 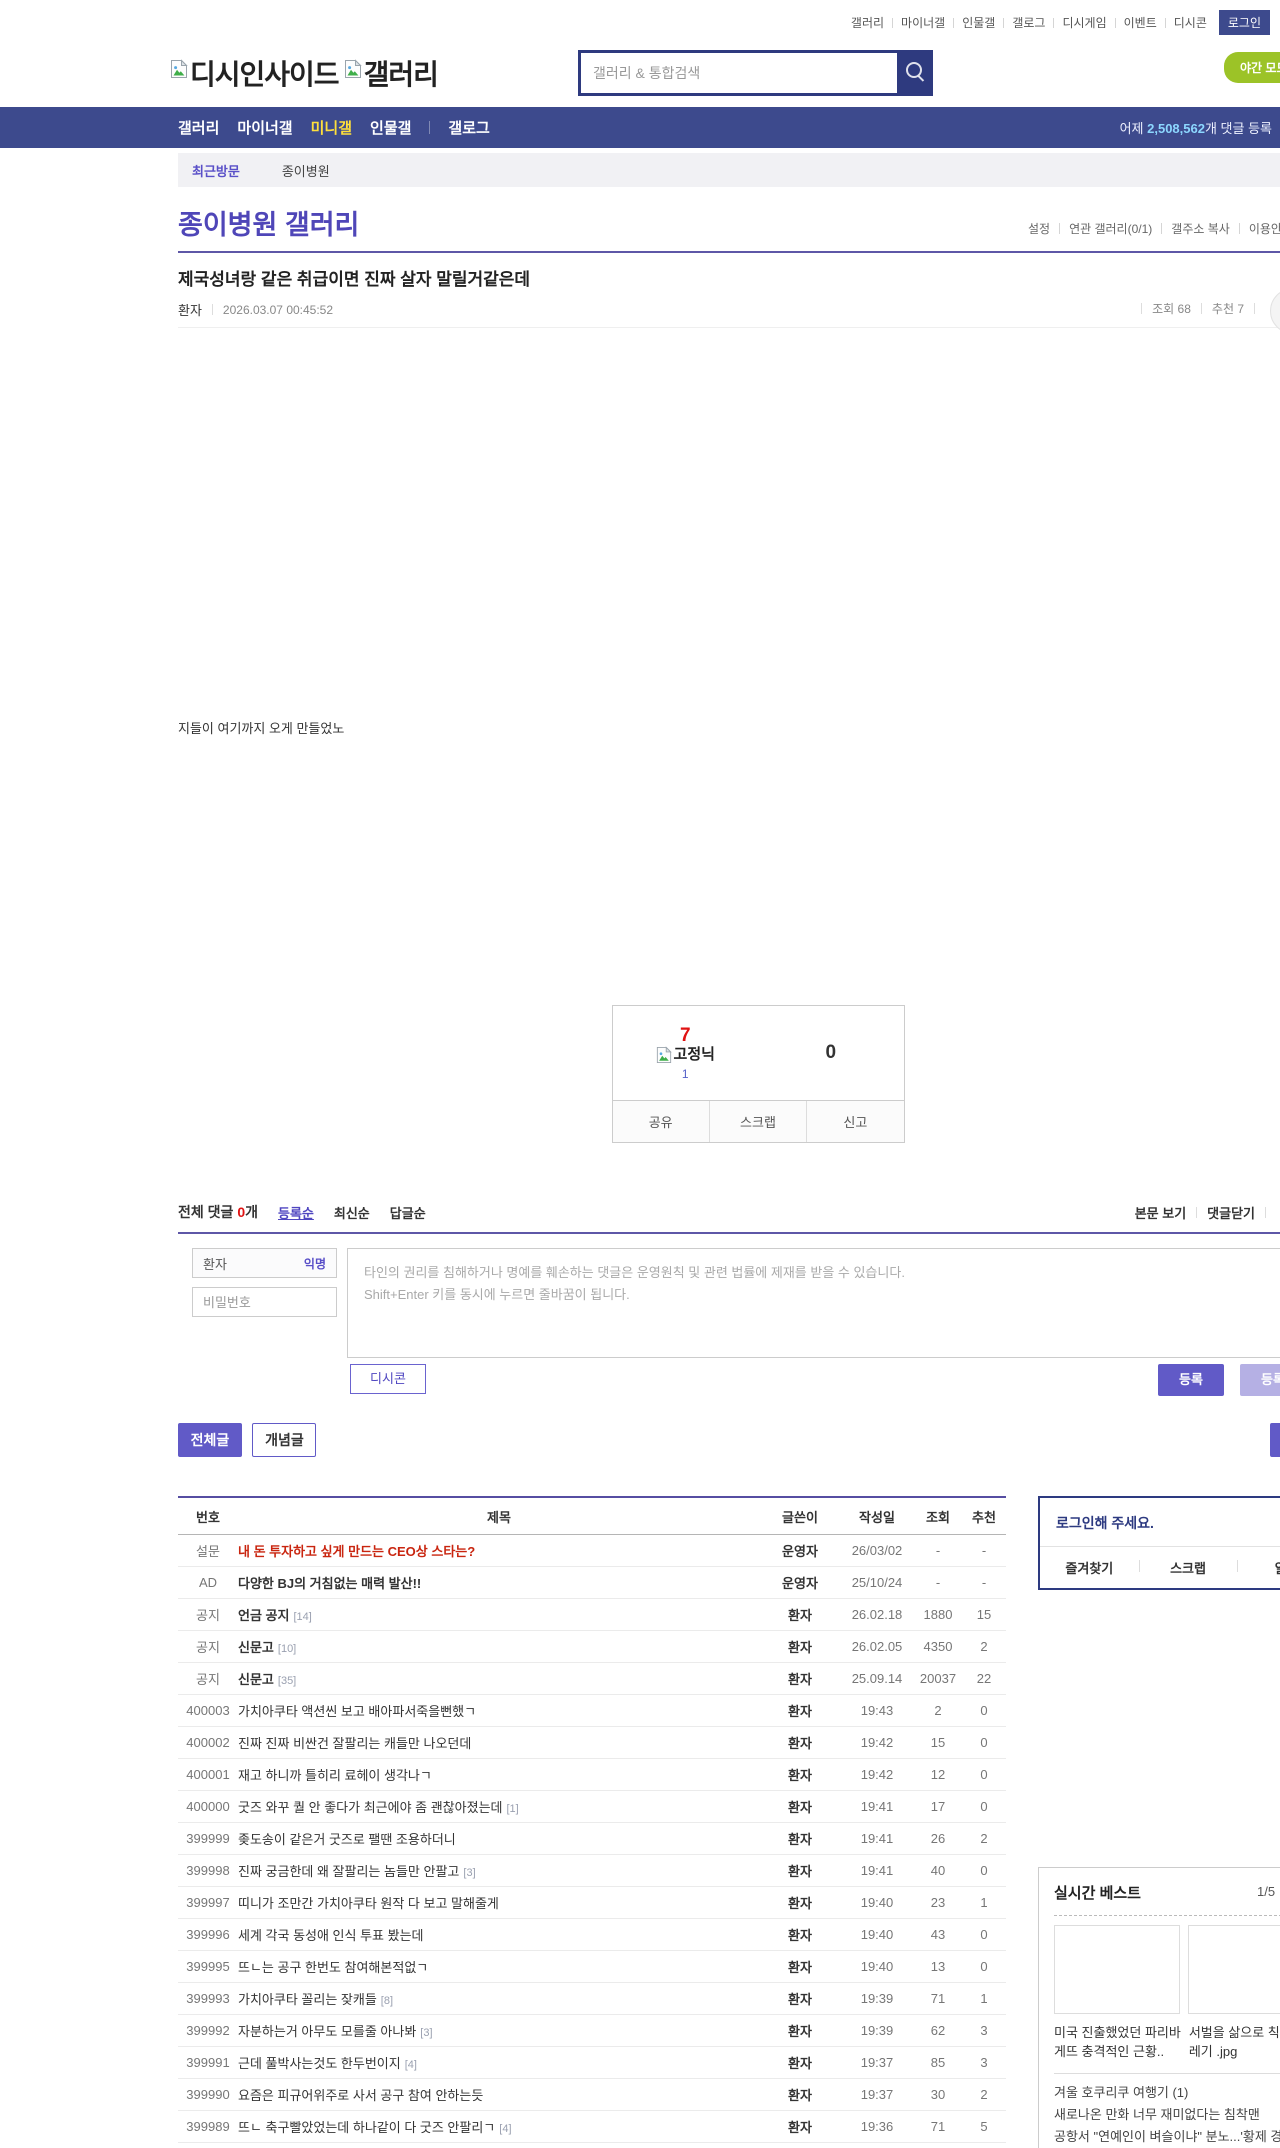 I want to click on table-row: 400003 가치아쿠타 액션씬 보고 배아파서죽을뻔했ㄱ 환자 19:43 2 0, so click(x=592, y=1710).